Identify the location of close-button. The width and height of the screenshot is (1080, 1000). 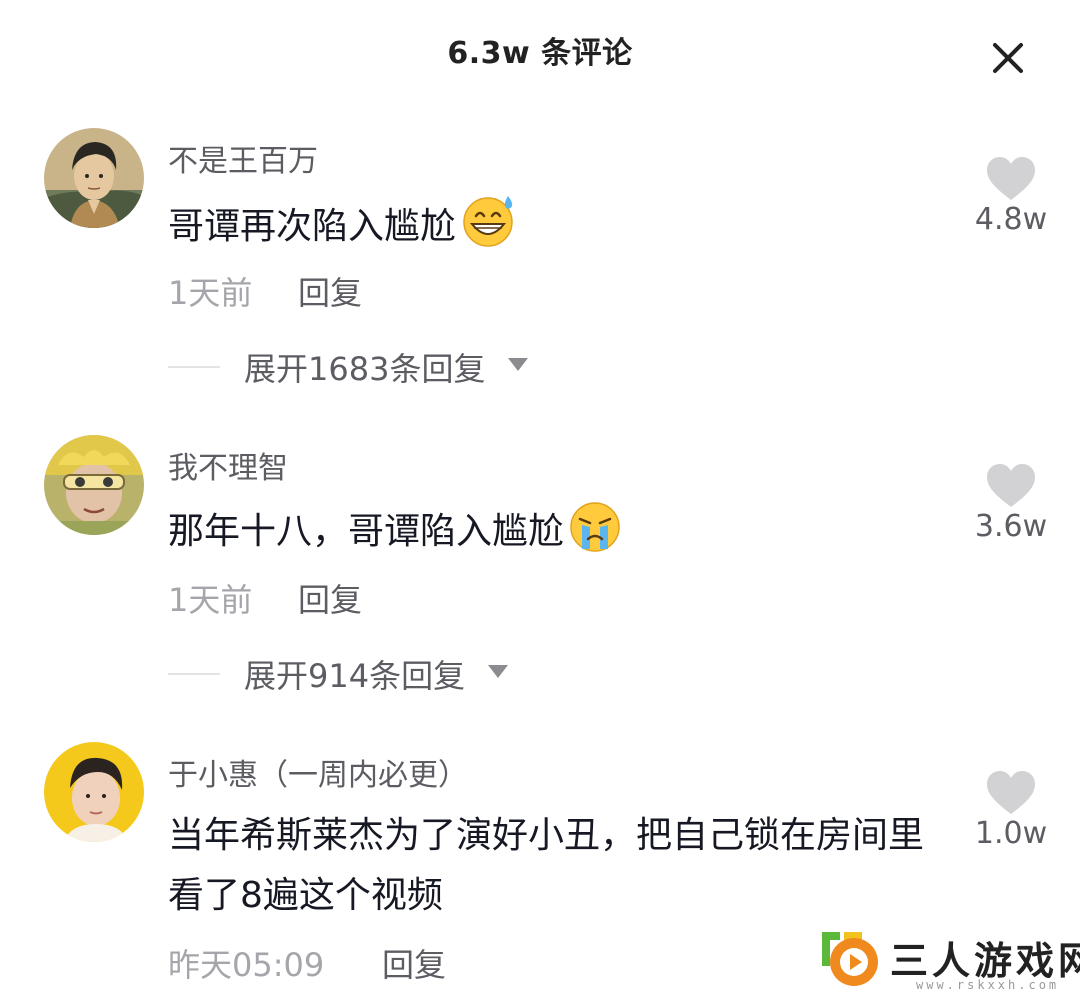
(1008, 58).